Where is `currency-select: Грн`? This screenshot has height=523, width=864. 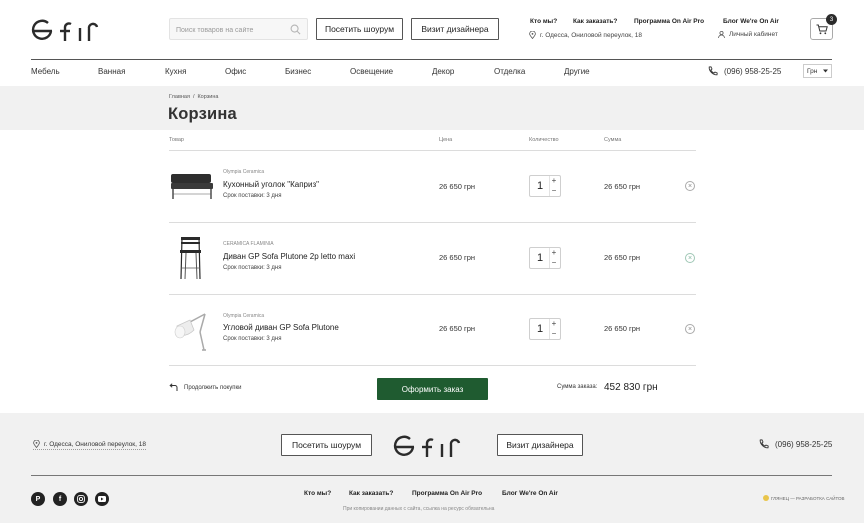 currency-select: Грн is located at coordinates (817, 71).